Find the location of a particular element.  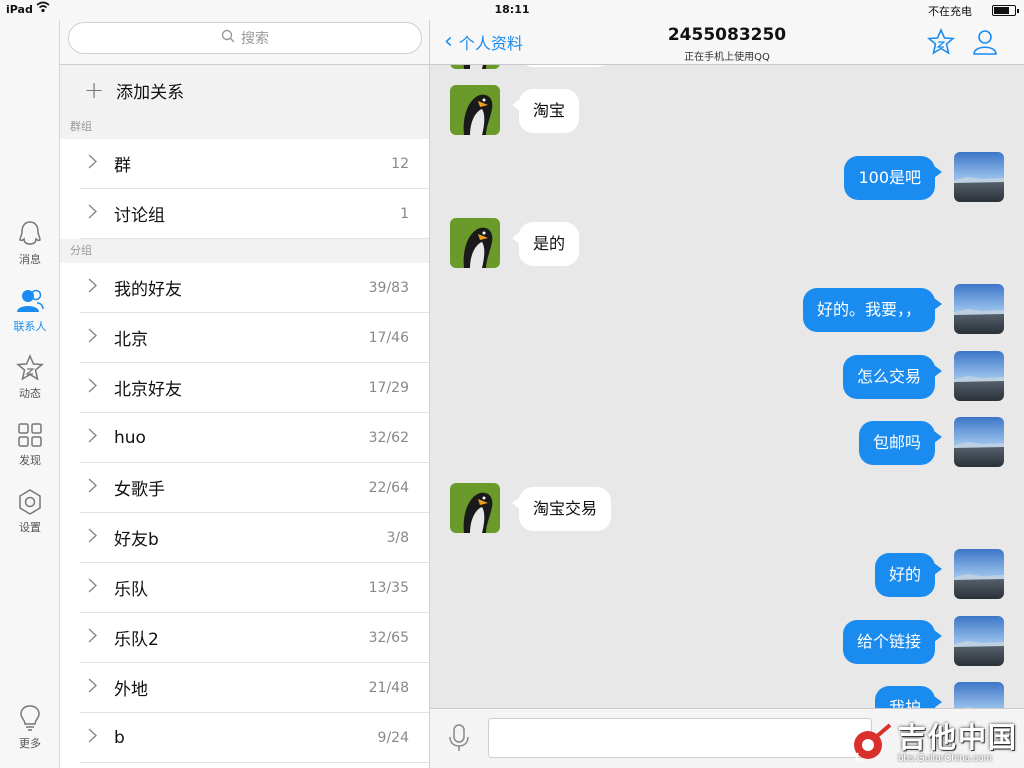

message-bubble: 淘宝 is located at coordinates (545, 111).